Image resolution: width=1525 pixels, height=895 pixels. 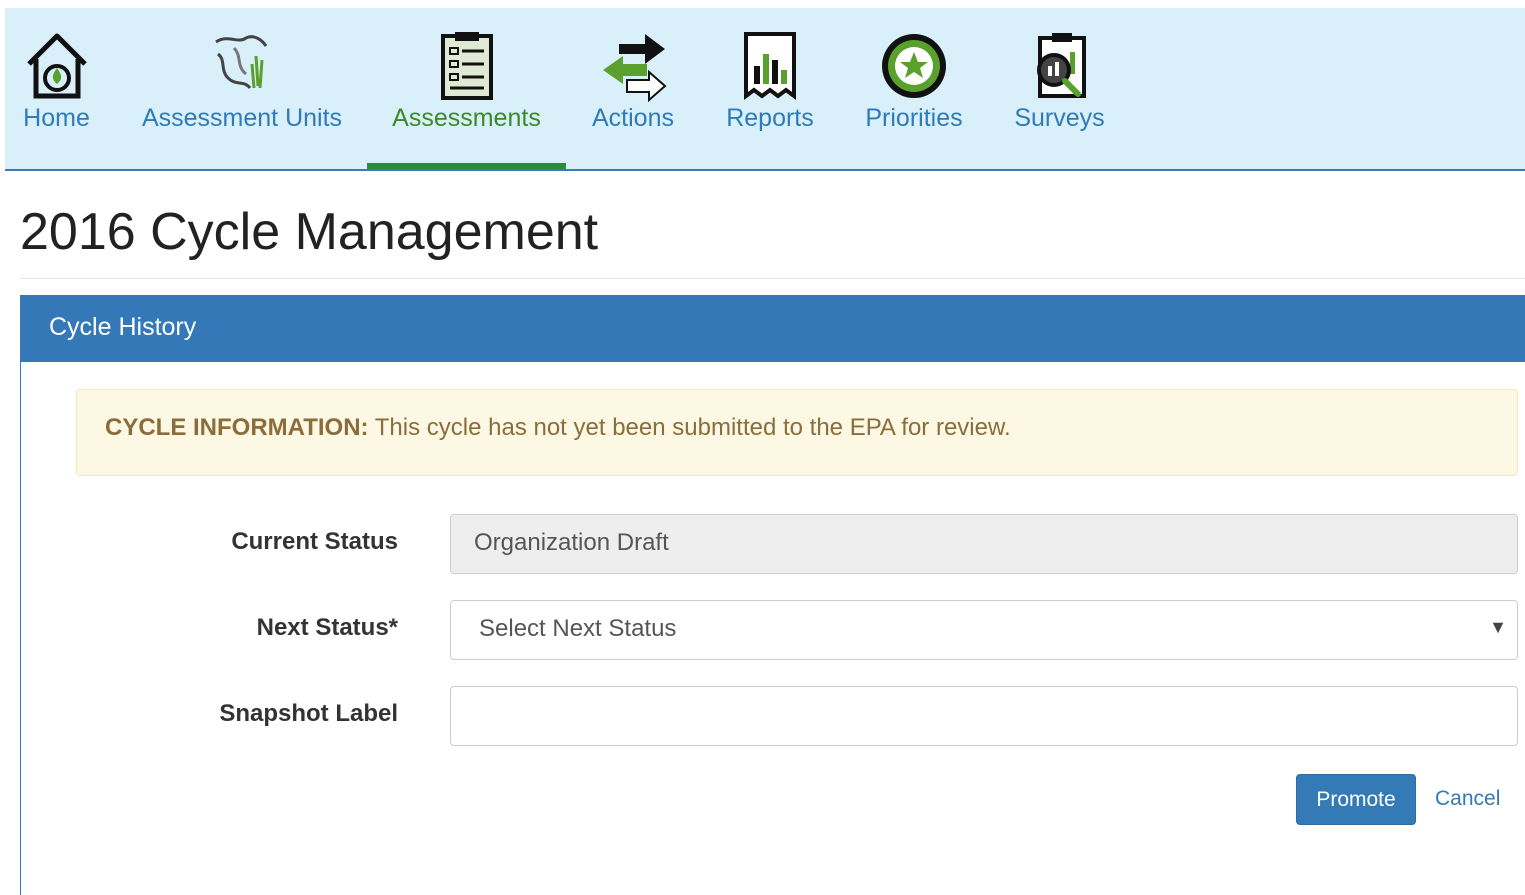 I want to click on home-icon, so click(x=56, y=66).